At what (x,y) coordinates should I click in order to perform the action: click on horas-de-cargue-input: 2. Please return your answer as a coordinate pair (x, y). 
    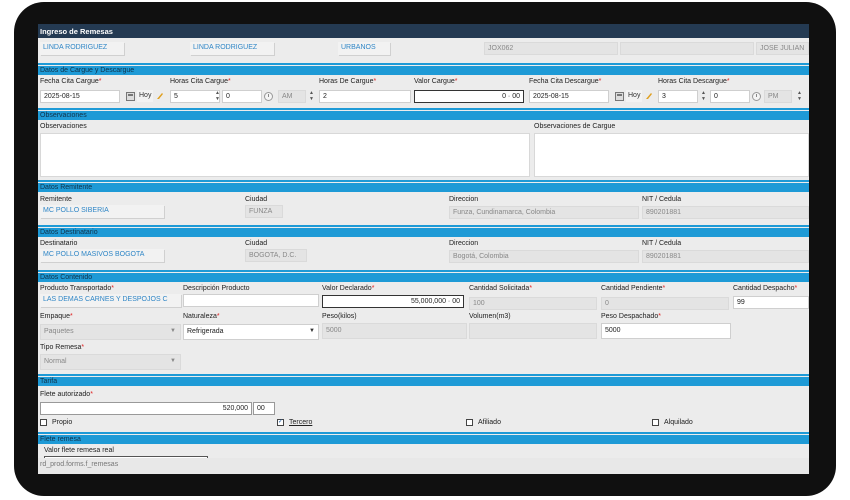
    Looking at the image, I should click on (365, 96).